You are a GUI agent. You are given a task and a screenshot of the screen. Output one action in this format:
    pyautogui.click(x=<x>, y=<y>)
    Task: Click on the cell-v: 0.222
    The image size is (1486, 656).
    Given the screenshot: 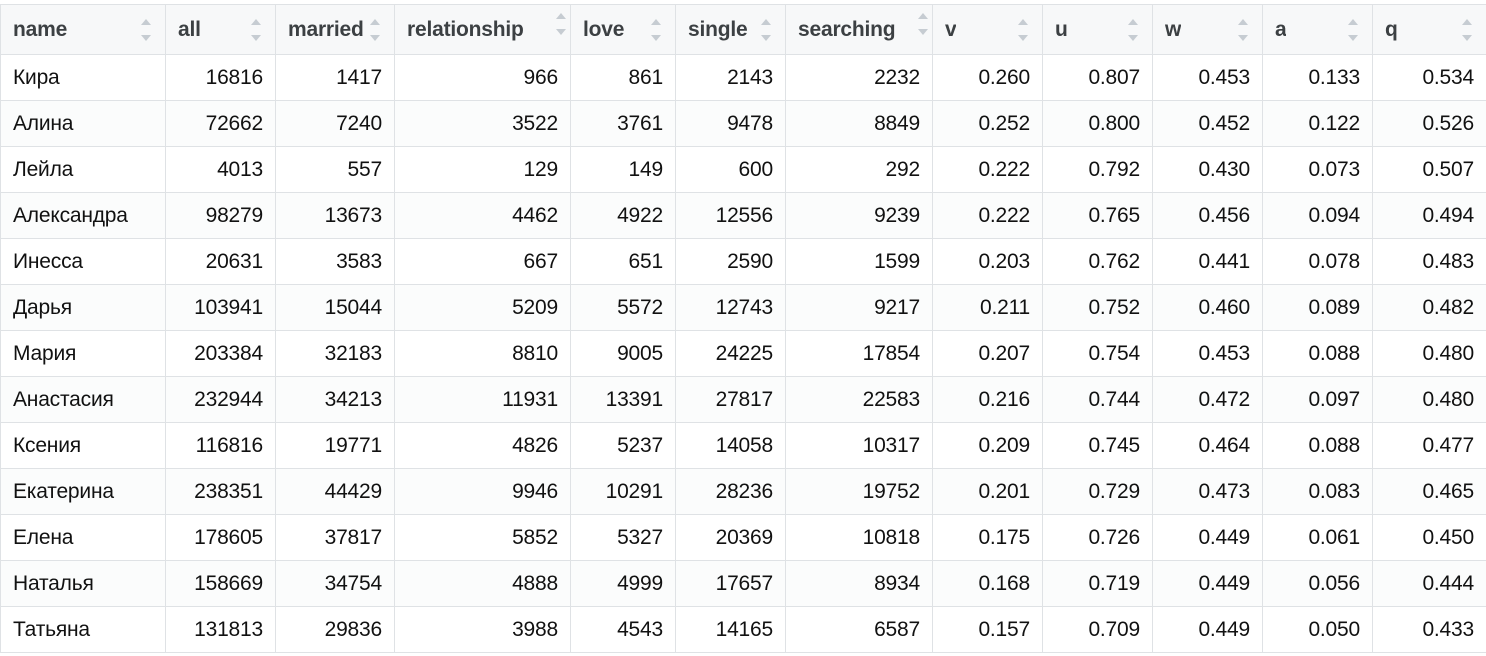 What is the action you would take?
    pyautogui.click(x=987, y=169)
    